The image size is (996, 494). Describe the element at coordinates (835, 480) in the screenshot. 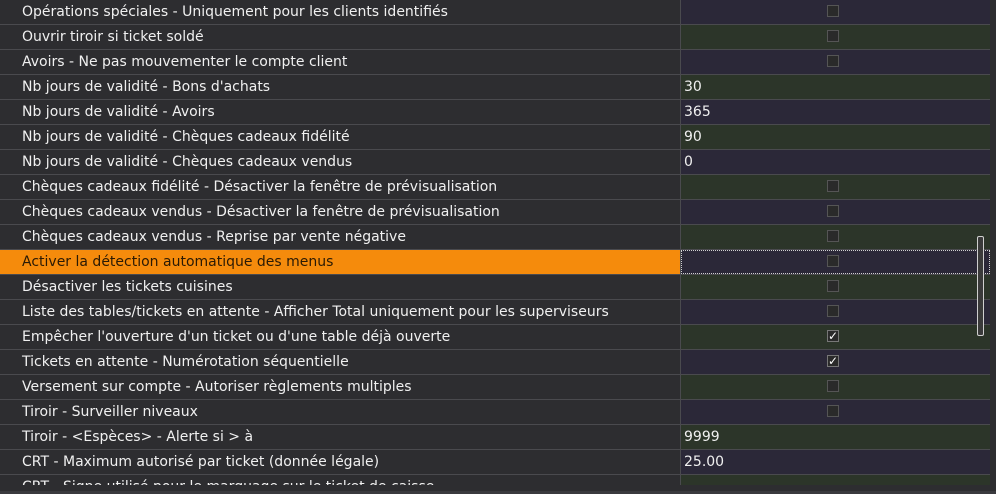

I see `setting-value-field` at that location.